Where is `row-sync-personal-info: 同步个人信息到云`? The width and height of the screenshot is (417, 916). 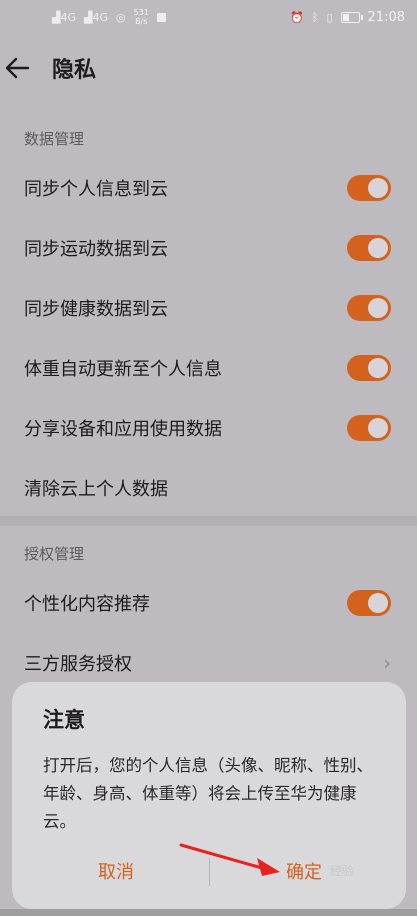 row-sync-personal-info: 同步个人信息到云 is located at coordinates (208, 188).